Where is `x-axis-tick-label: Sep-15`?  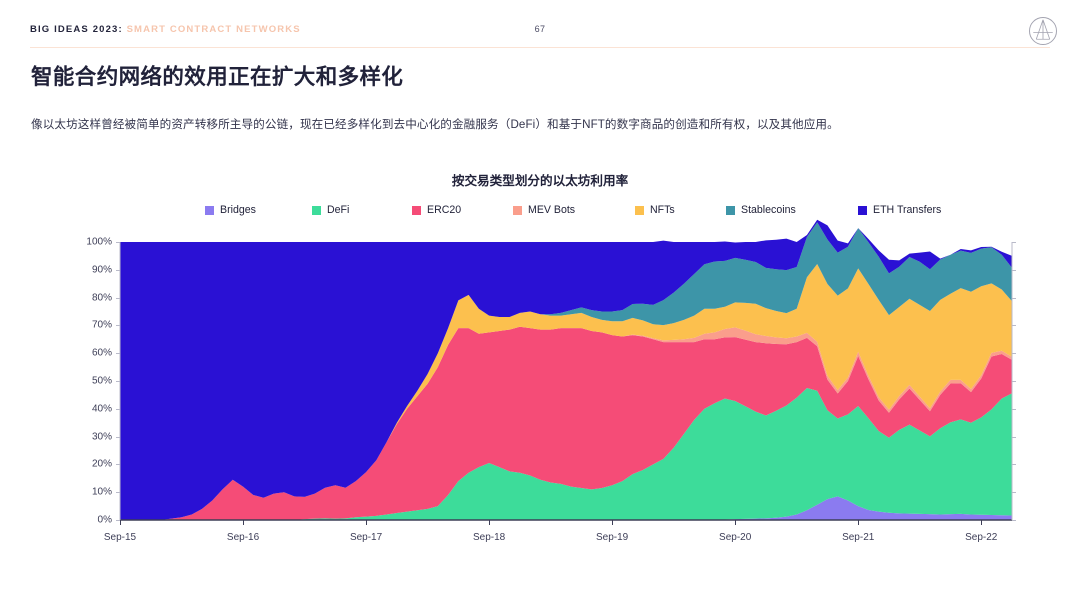 x-axis-tick-label: Sep-15 is located at coordinates (120, 537).